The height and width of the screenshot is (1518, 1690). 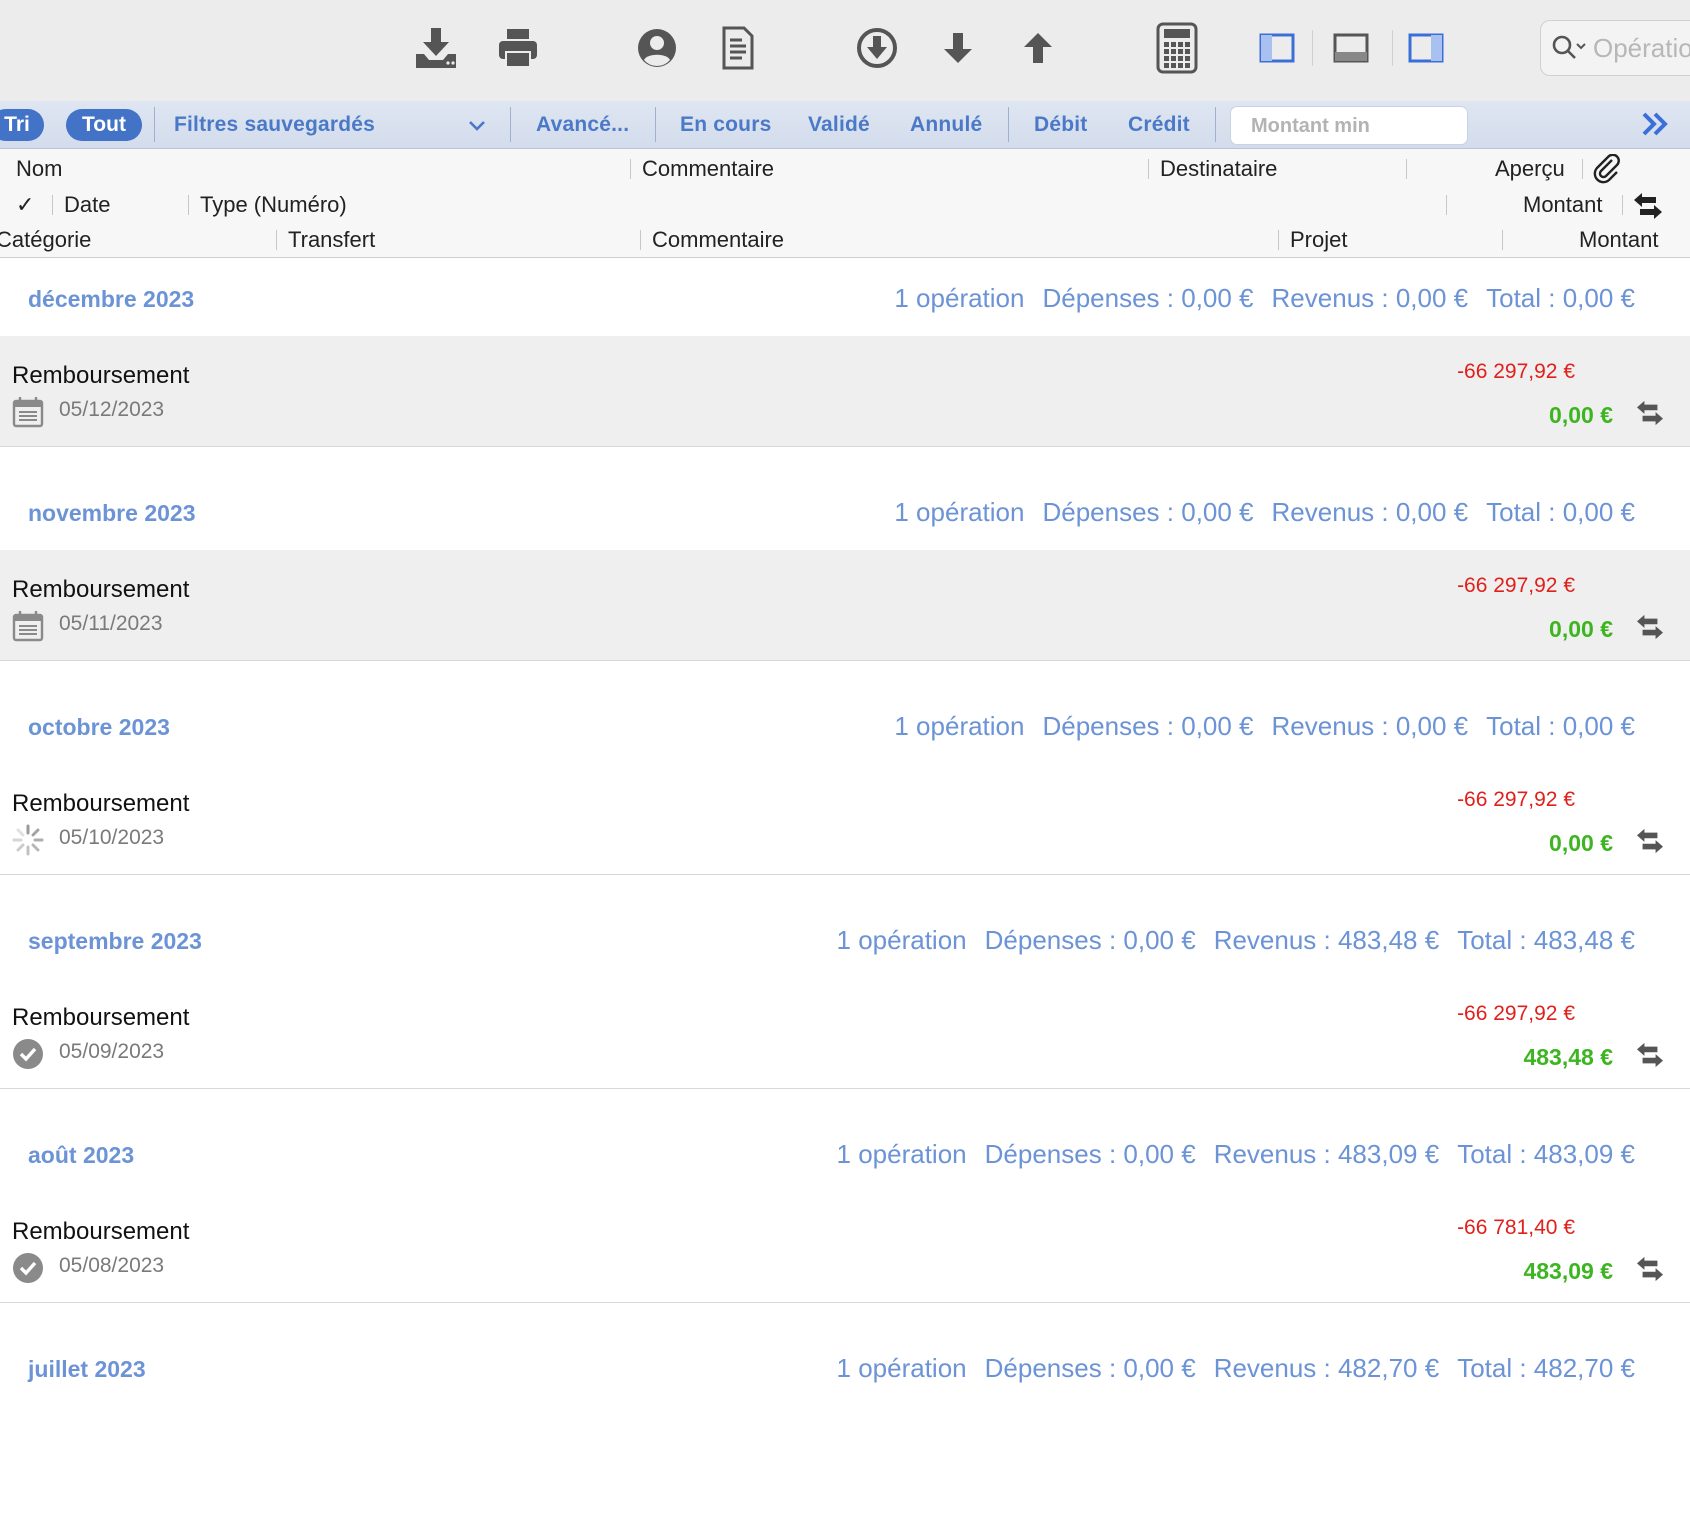 What do you see at coordinates (1159, 124) in the screenshot?
I see `filter-credit: Crédit` at bounding box center [1159, 124].